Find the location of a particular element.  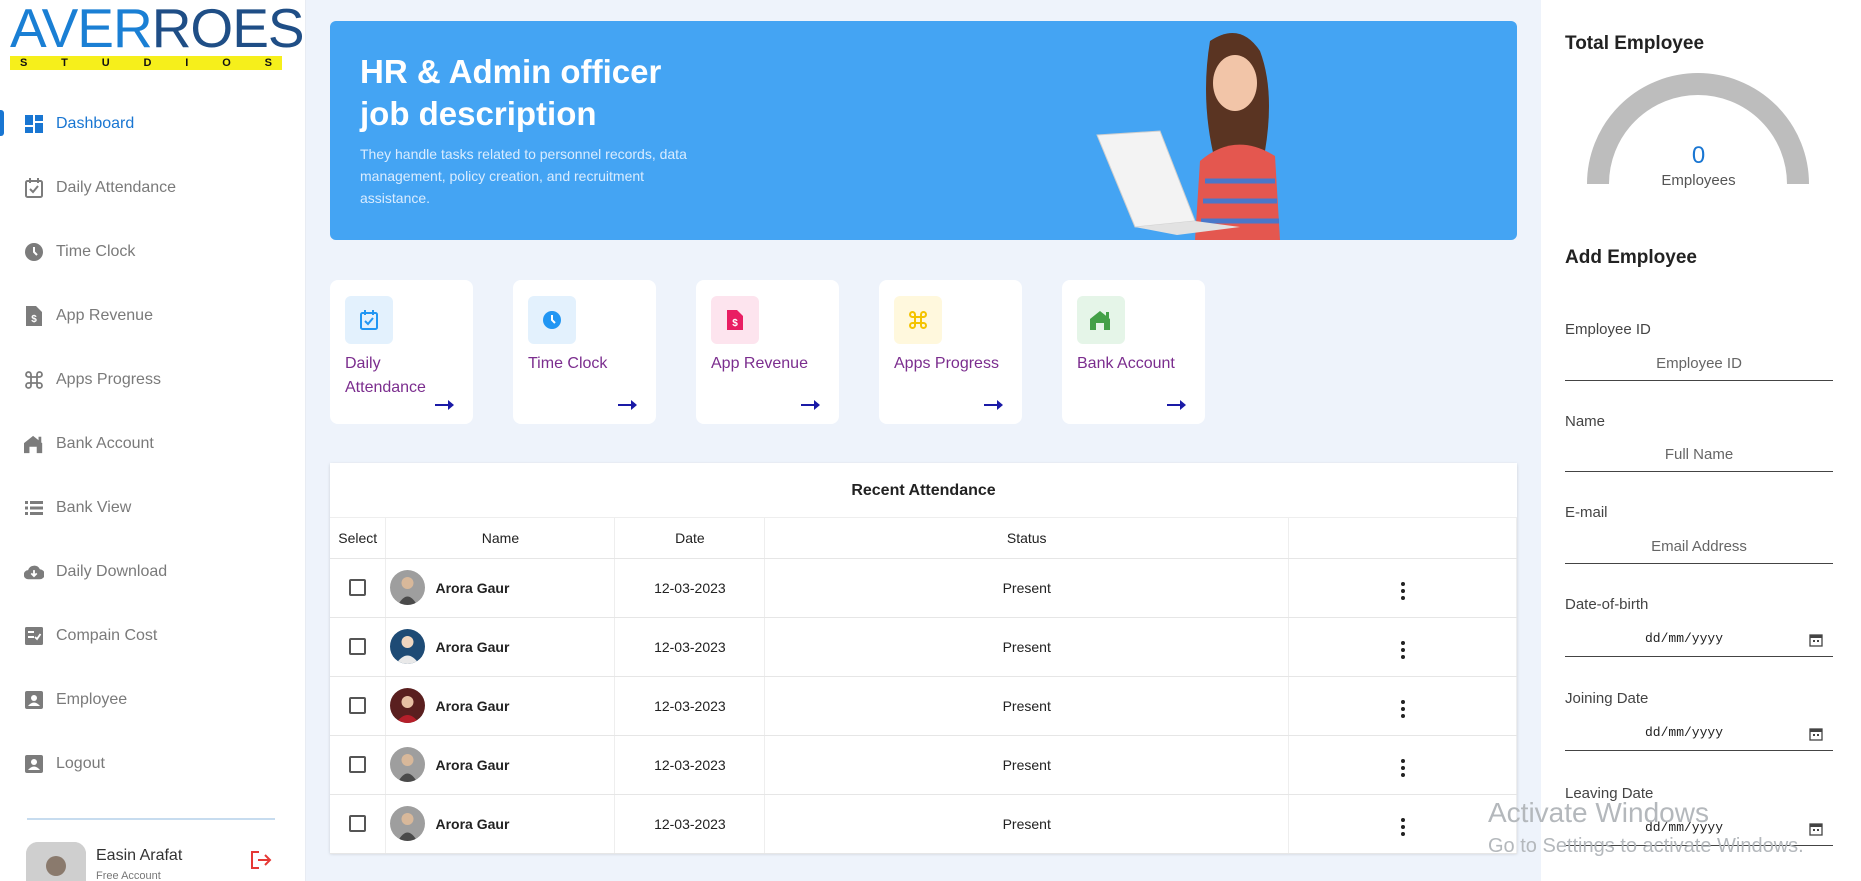

column-header-actions is located at coordinates (1402, 538).